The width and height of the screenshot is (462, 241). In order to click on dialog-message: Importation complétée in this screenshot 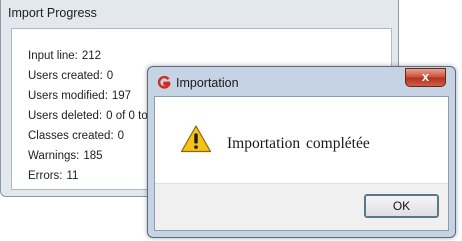, I will do `click(298, 143)`.